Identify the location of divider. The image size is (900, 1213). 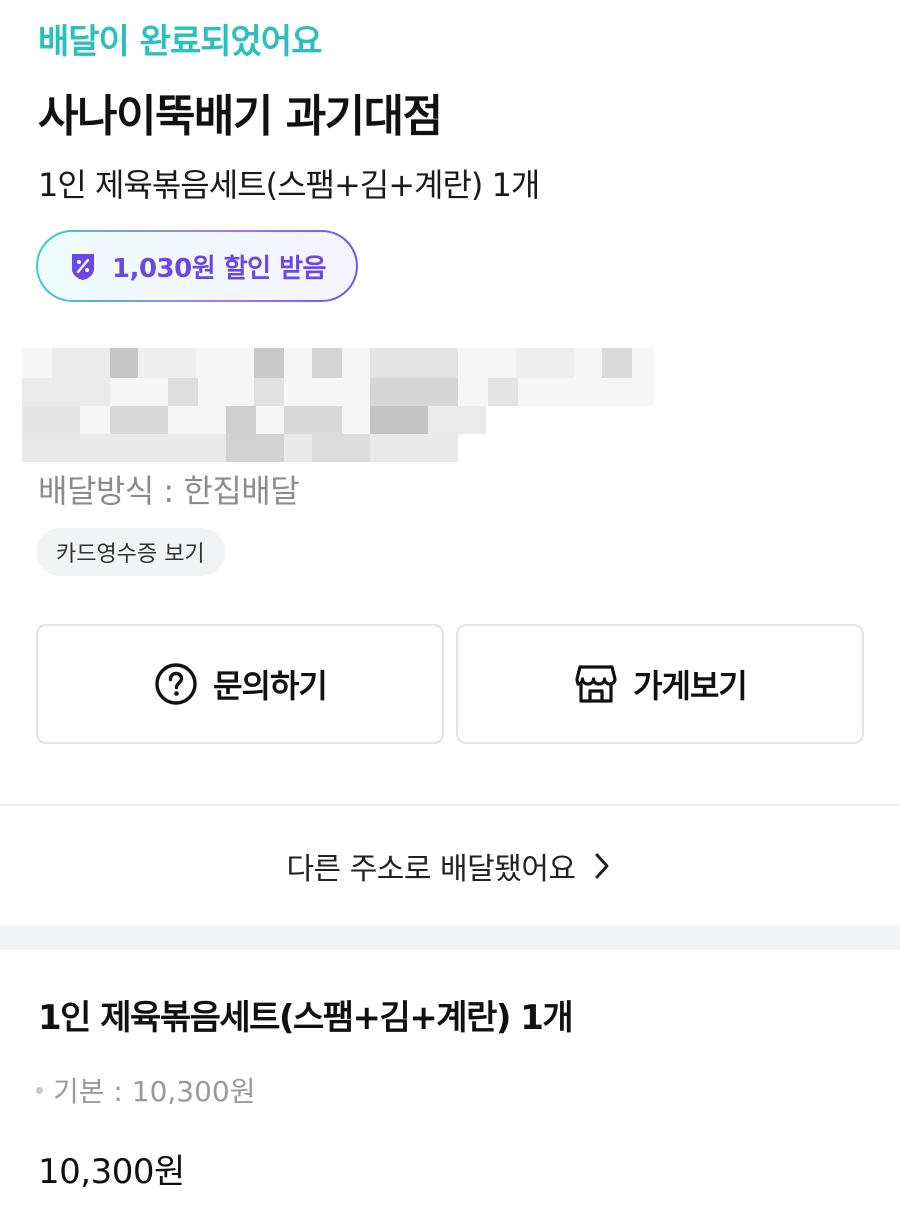
(450, 805).